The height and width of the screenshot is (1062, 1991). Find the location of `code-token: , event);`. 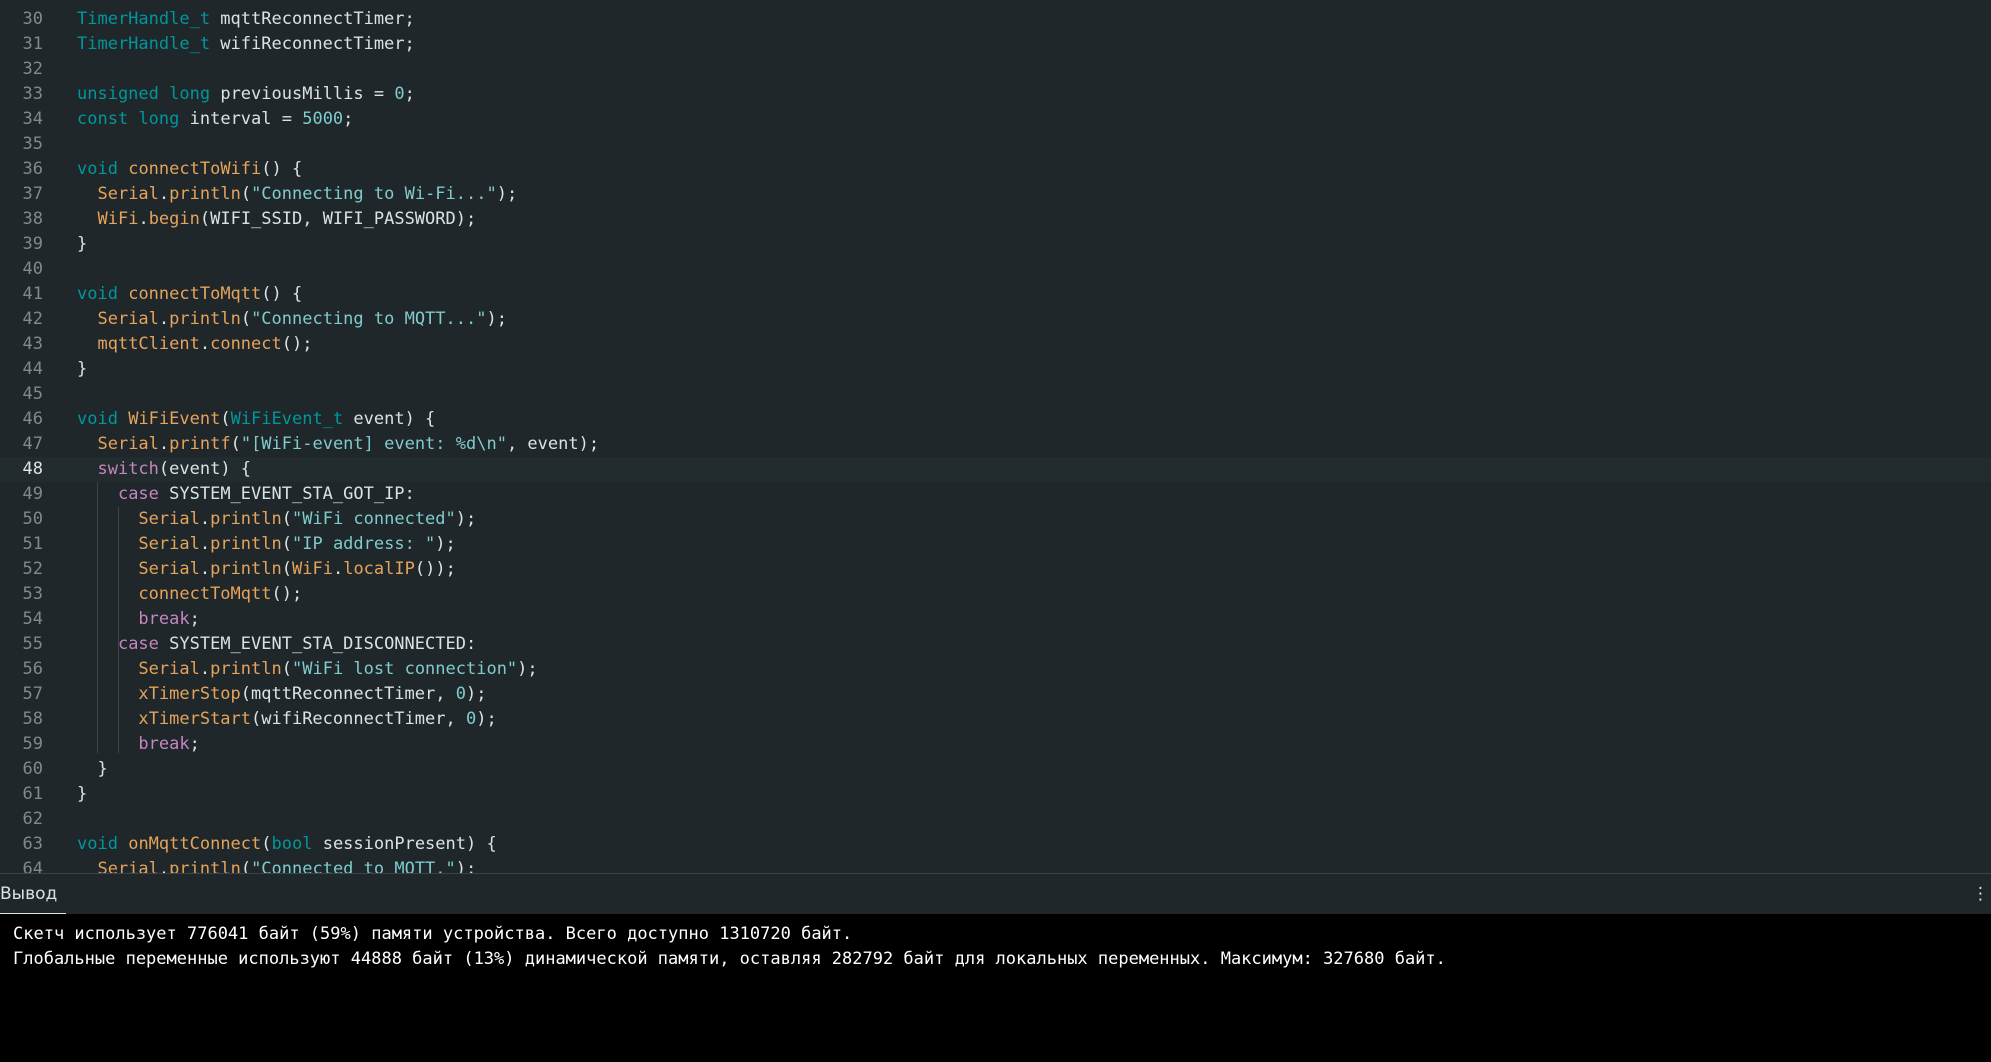

code-token: , event); is located at coordinates (553, 444).